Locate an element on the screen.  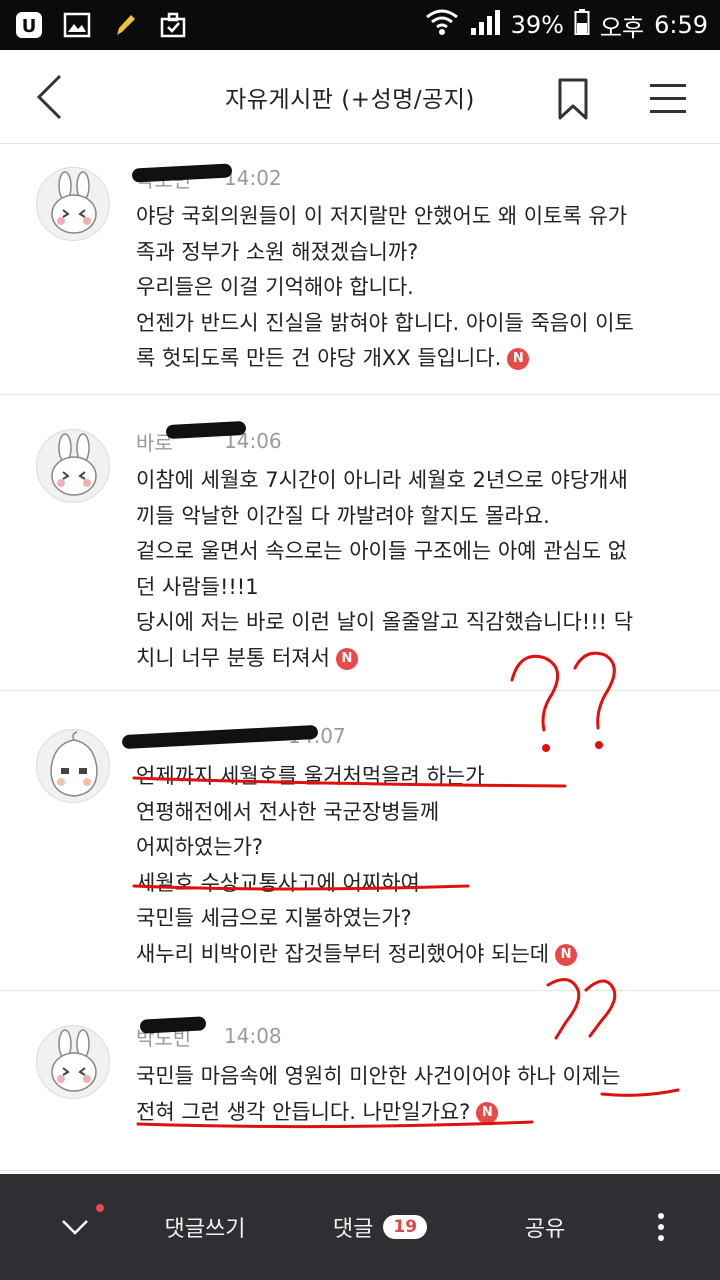
chevron-down-icon is located at coordinates (75, 1227).